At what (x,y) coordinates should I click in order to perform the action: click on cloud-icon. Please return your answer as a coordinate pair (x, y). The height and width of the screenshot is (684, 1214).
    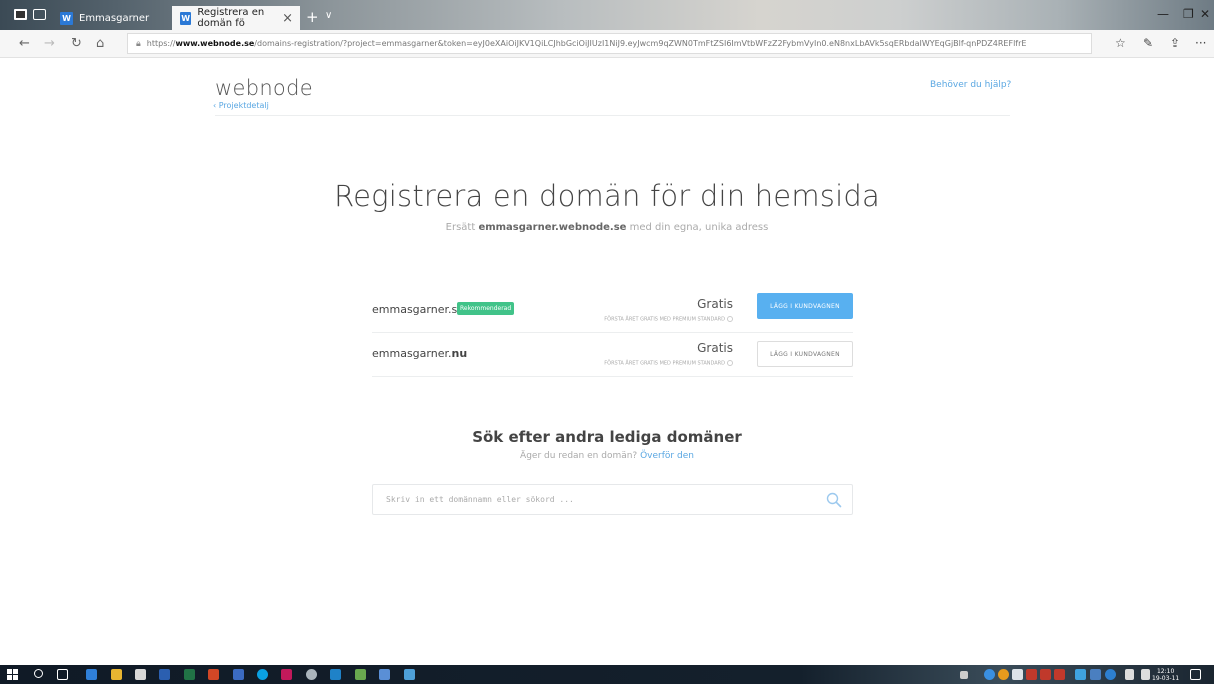
    Looking at the image, I should click on (1017, 674).